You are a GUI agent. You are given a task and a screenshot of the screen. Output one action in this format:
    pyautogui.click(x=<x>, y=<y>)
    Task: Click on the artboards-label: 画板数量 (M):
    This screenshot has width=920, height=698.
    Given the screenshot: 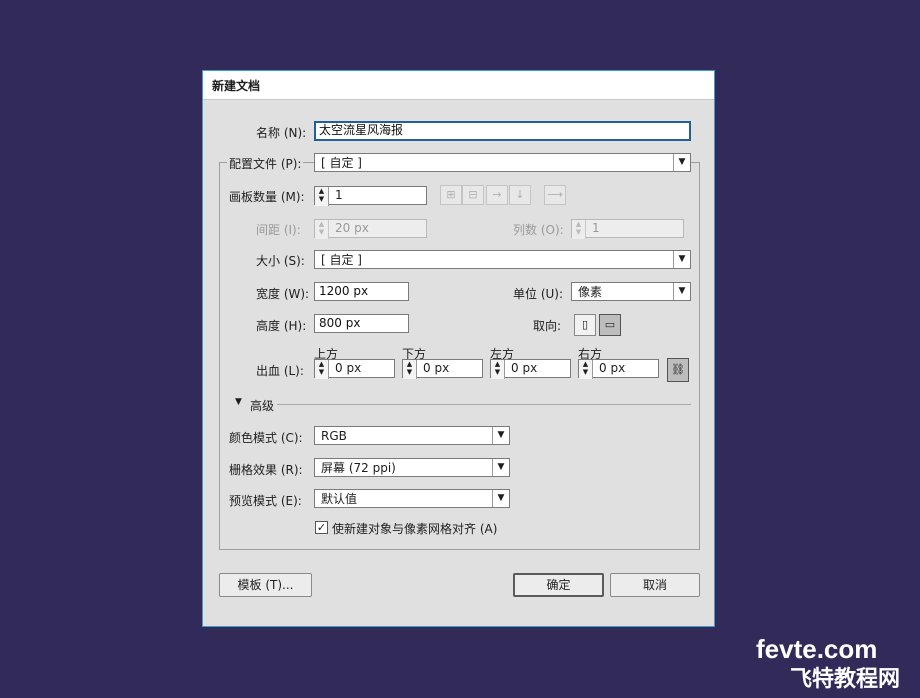 What is the action you would take?
    pyautogui.click(x=267, y=197)
    